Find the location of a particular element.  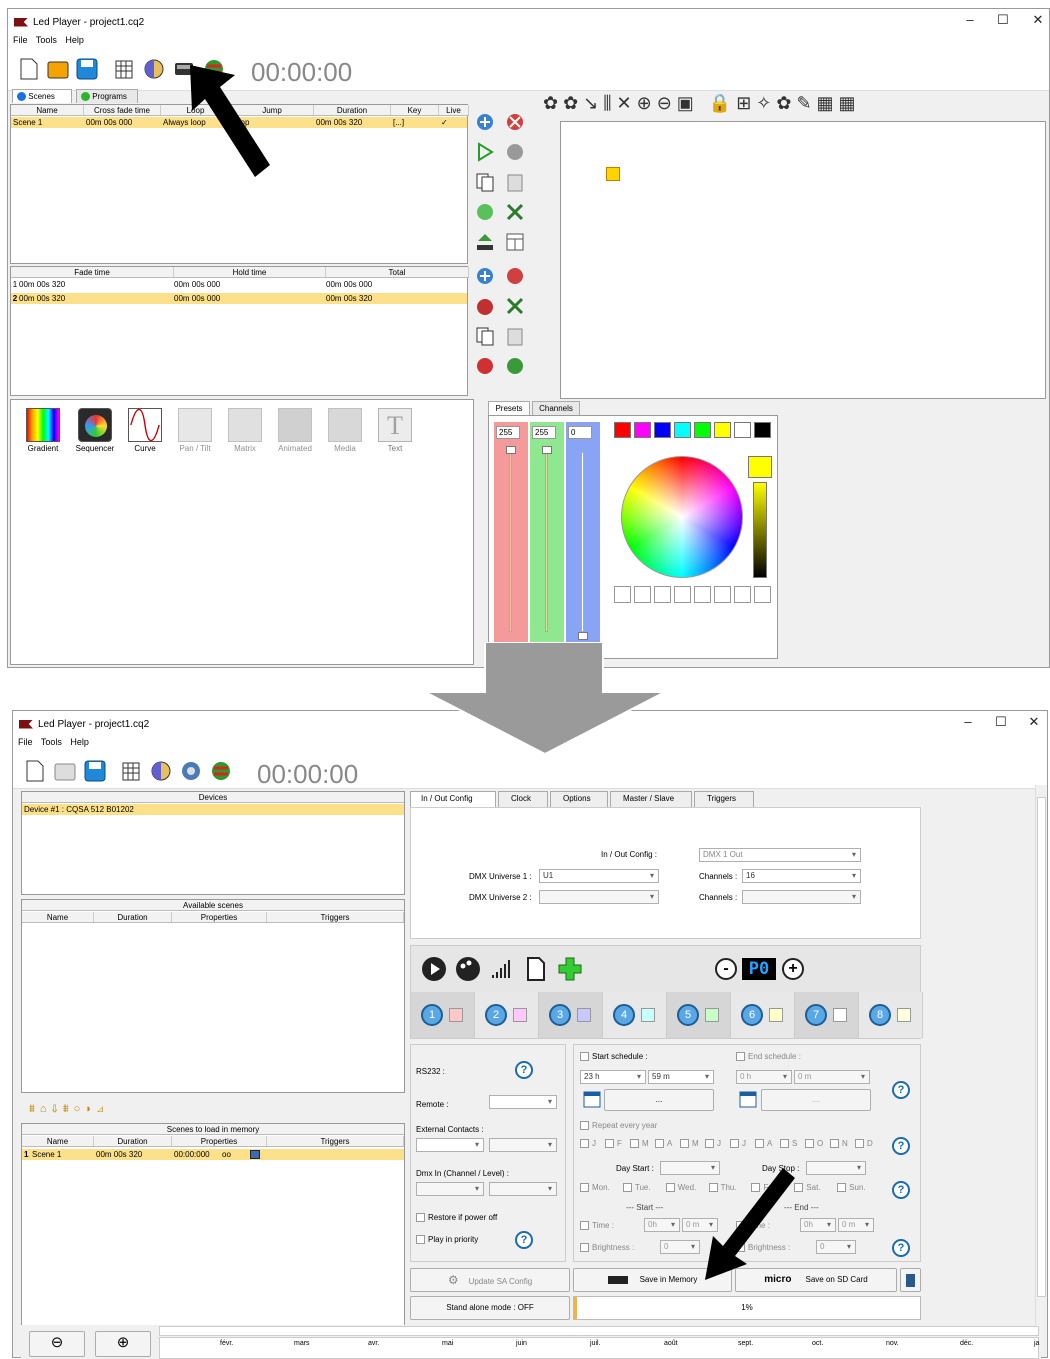

green-value: 255 is located at coordinates (544, 432).